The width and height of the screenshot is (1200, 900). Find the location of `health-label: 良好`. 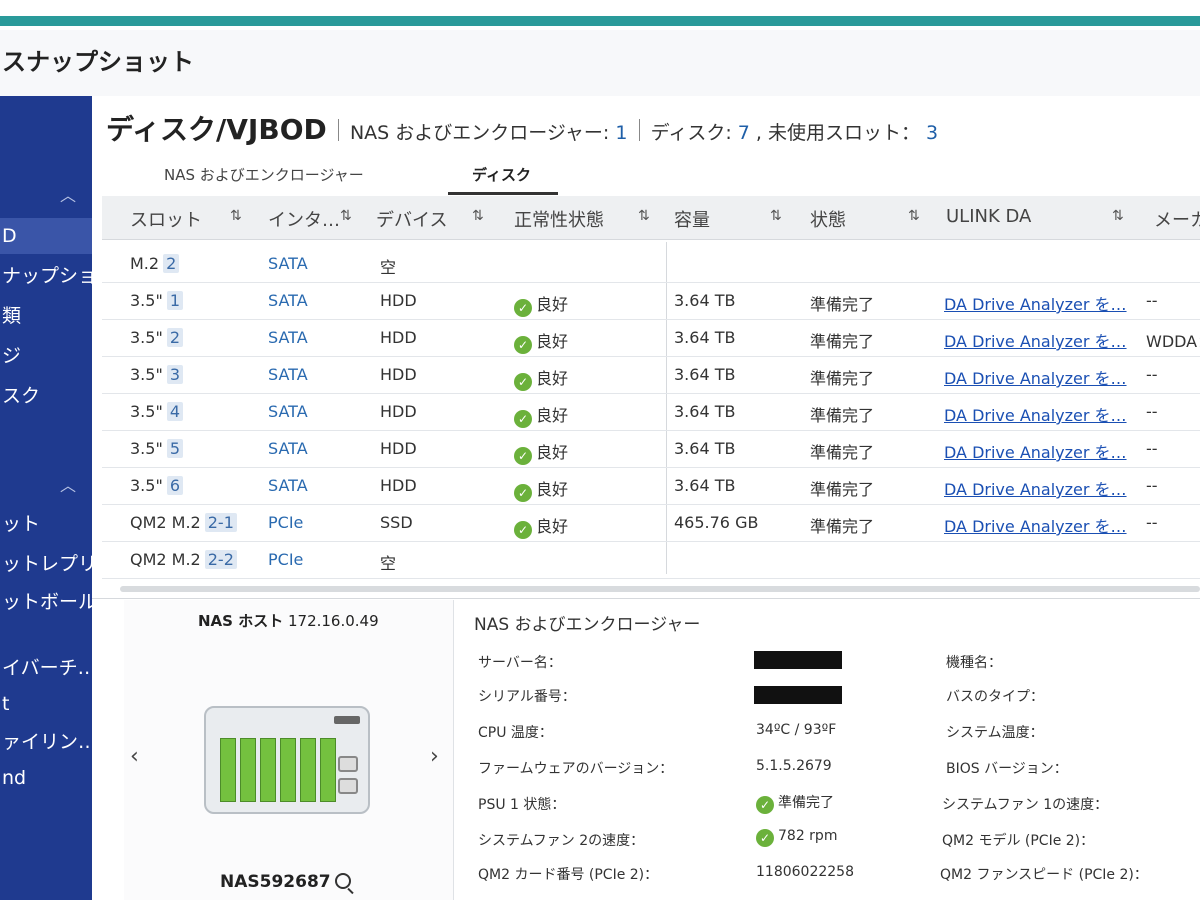

health-label: 良好 is located at coordinates (552, 304).